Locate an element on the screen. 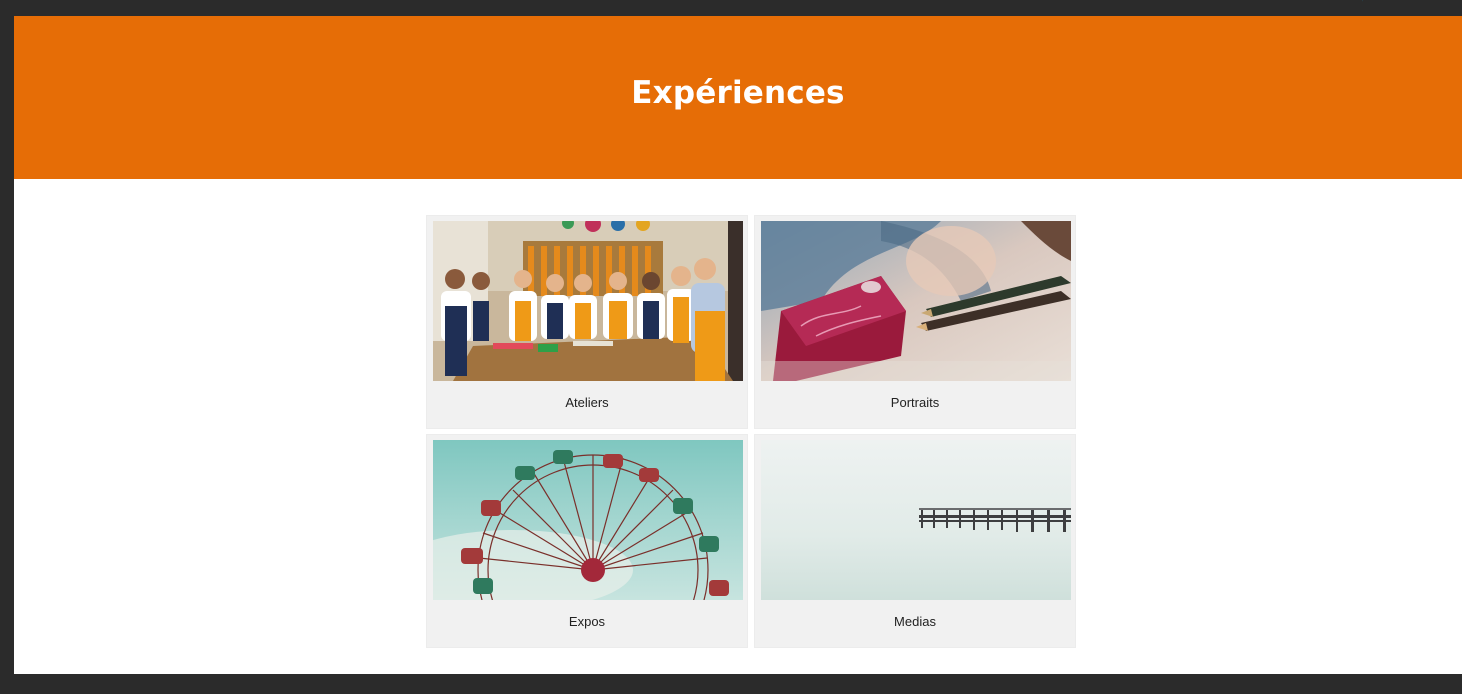 The width and height of the screenshot is (1462, 694). ferris-wheel-photo is located at coordinates (588, 520).